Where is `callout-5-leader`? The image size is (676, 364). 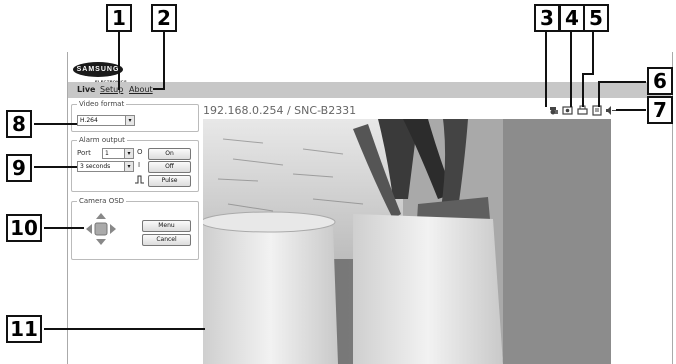 callout-5-leader is located at coordinates (593, 51).